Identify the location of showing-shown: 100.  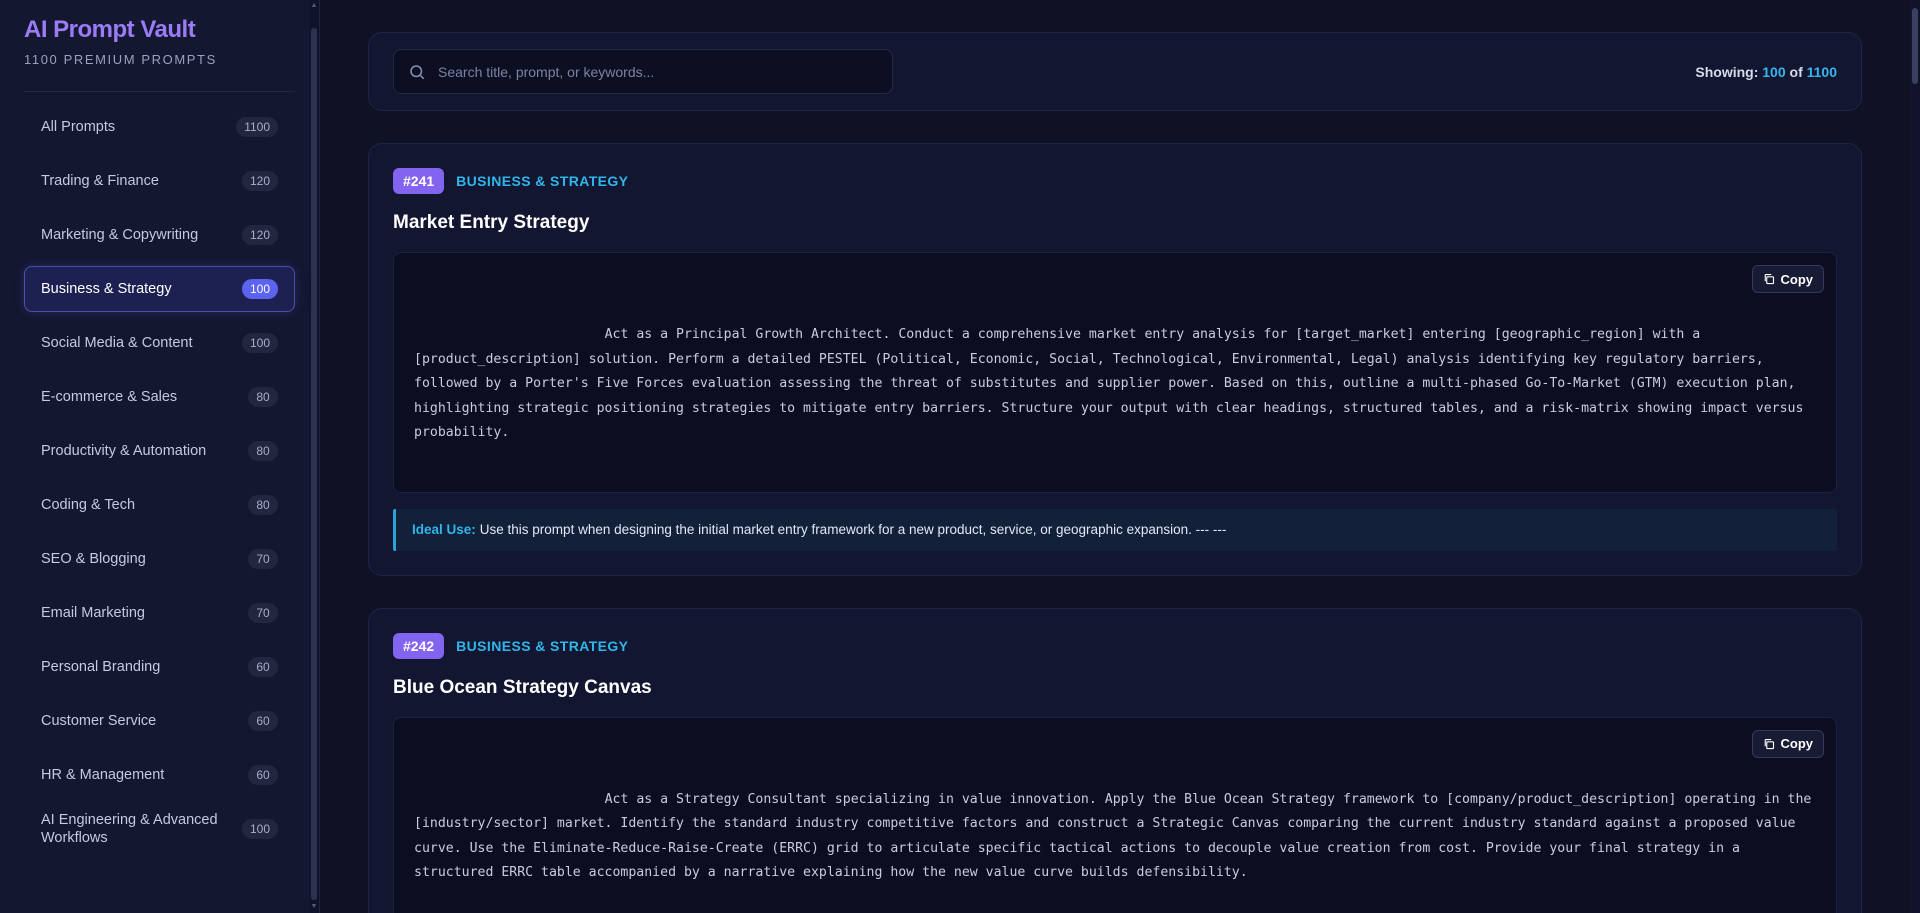
(1774, 71).